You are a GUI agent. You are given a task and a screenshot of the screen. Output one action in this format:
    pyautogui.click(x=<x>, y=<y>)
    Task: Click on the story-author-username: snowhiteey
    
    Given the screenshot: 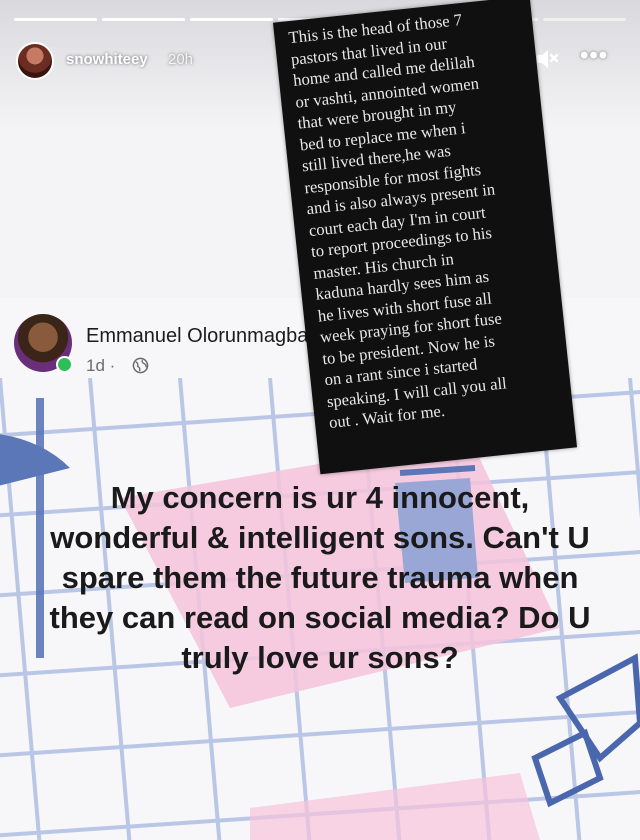 What is the action you would take?
    pyautogui.click(x=107, y=59)
    